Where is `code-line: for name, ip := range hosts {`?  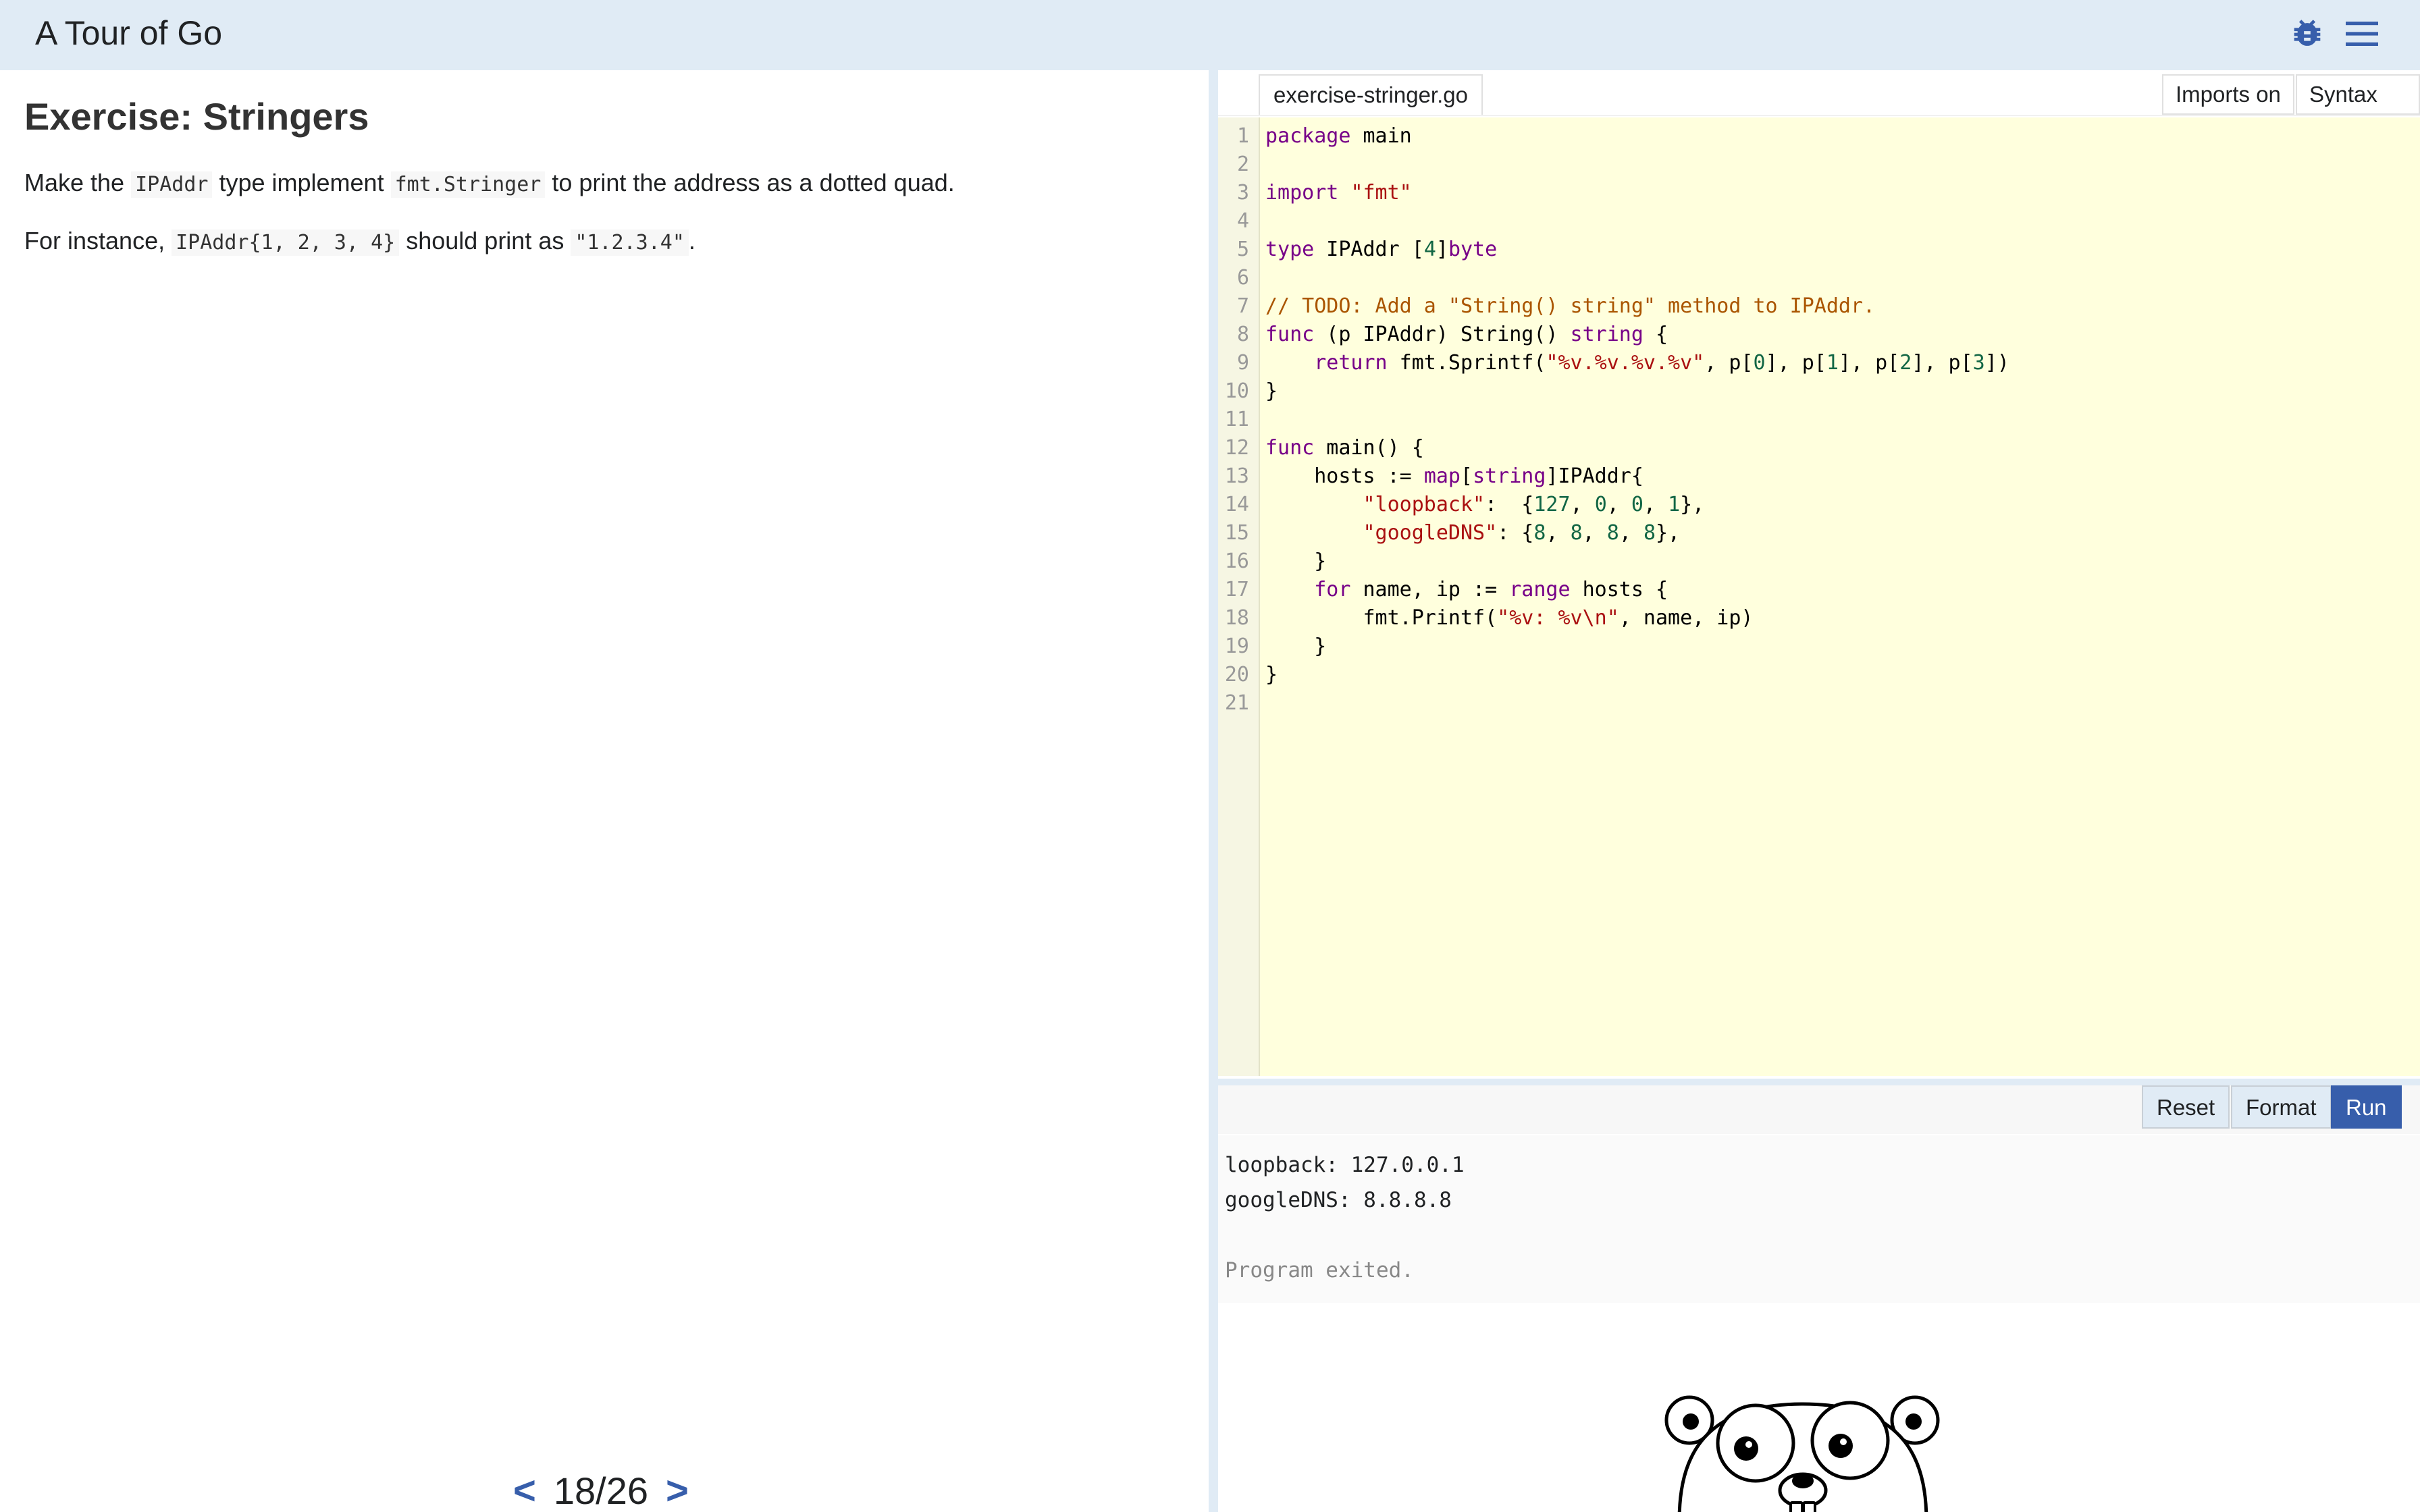
code-line: for name, ip := range hosts { is located at coordinates (1466, 589).